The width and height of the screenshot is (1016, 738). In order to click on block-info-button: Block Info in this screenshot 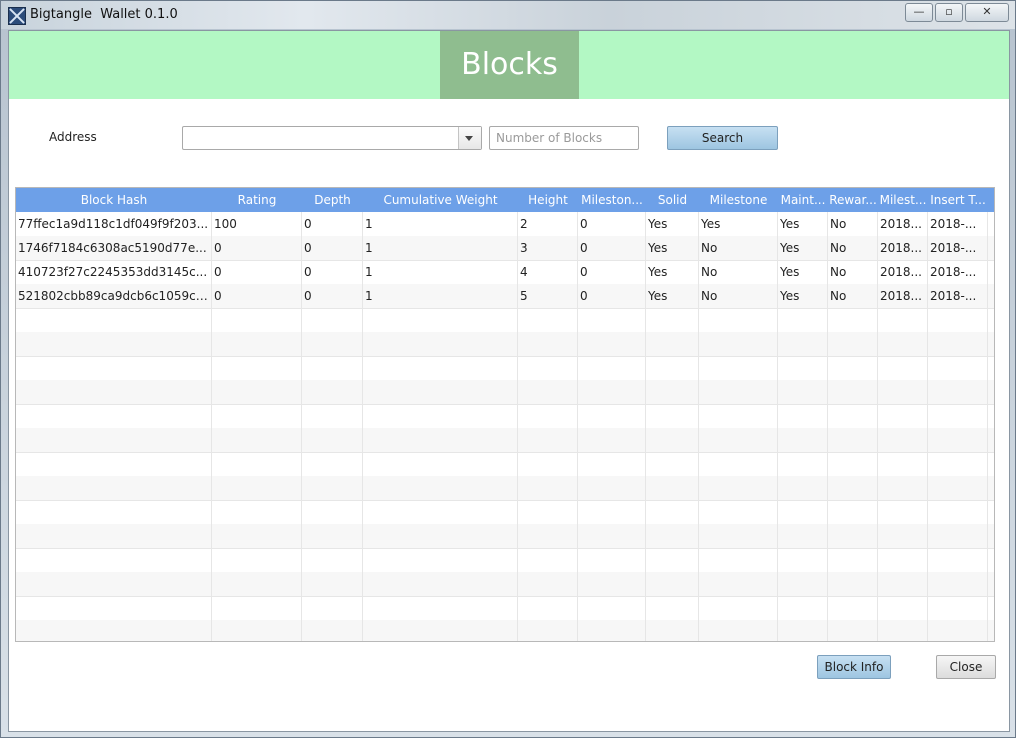, I will do `click(854, 667)`.